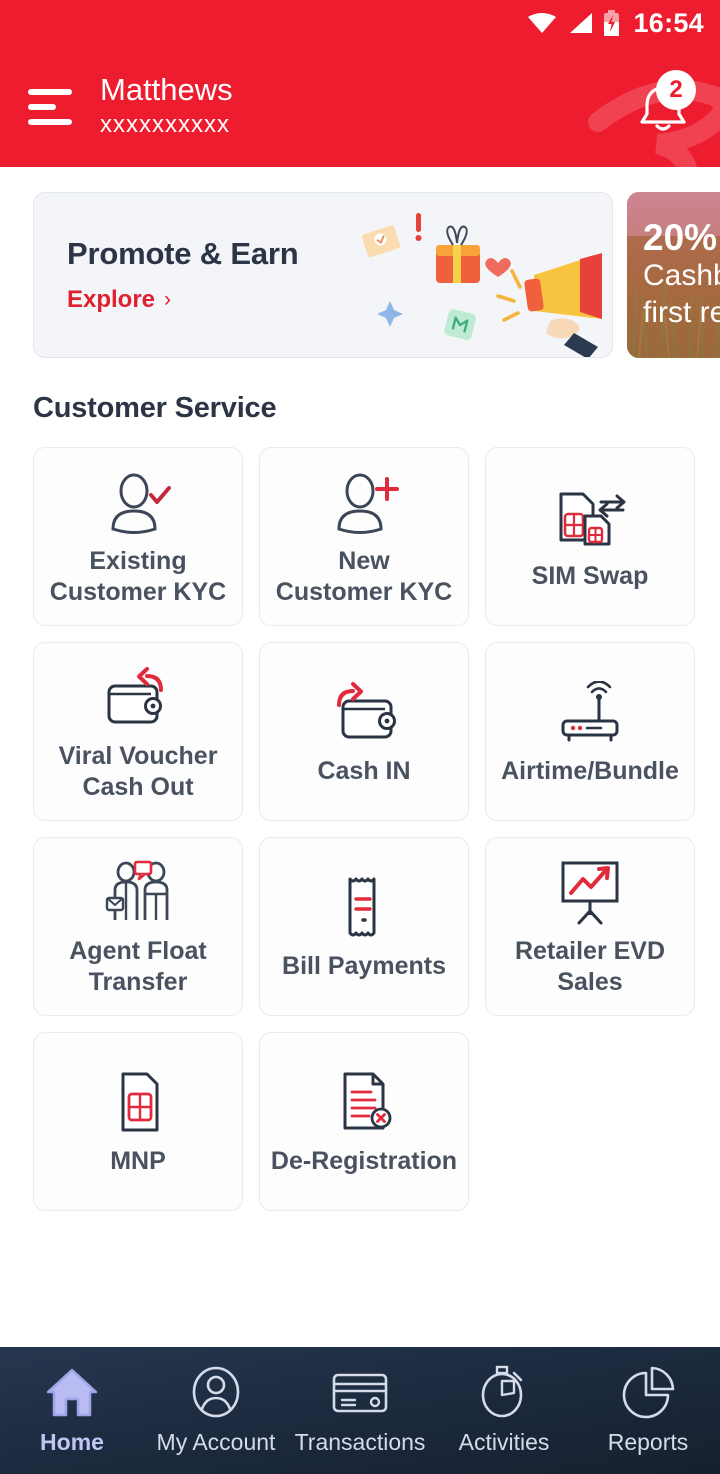  I want to click on tile-cash-in: Cash IN, so click(364, 731).